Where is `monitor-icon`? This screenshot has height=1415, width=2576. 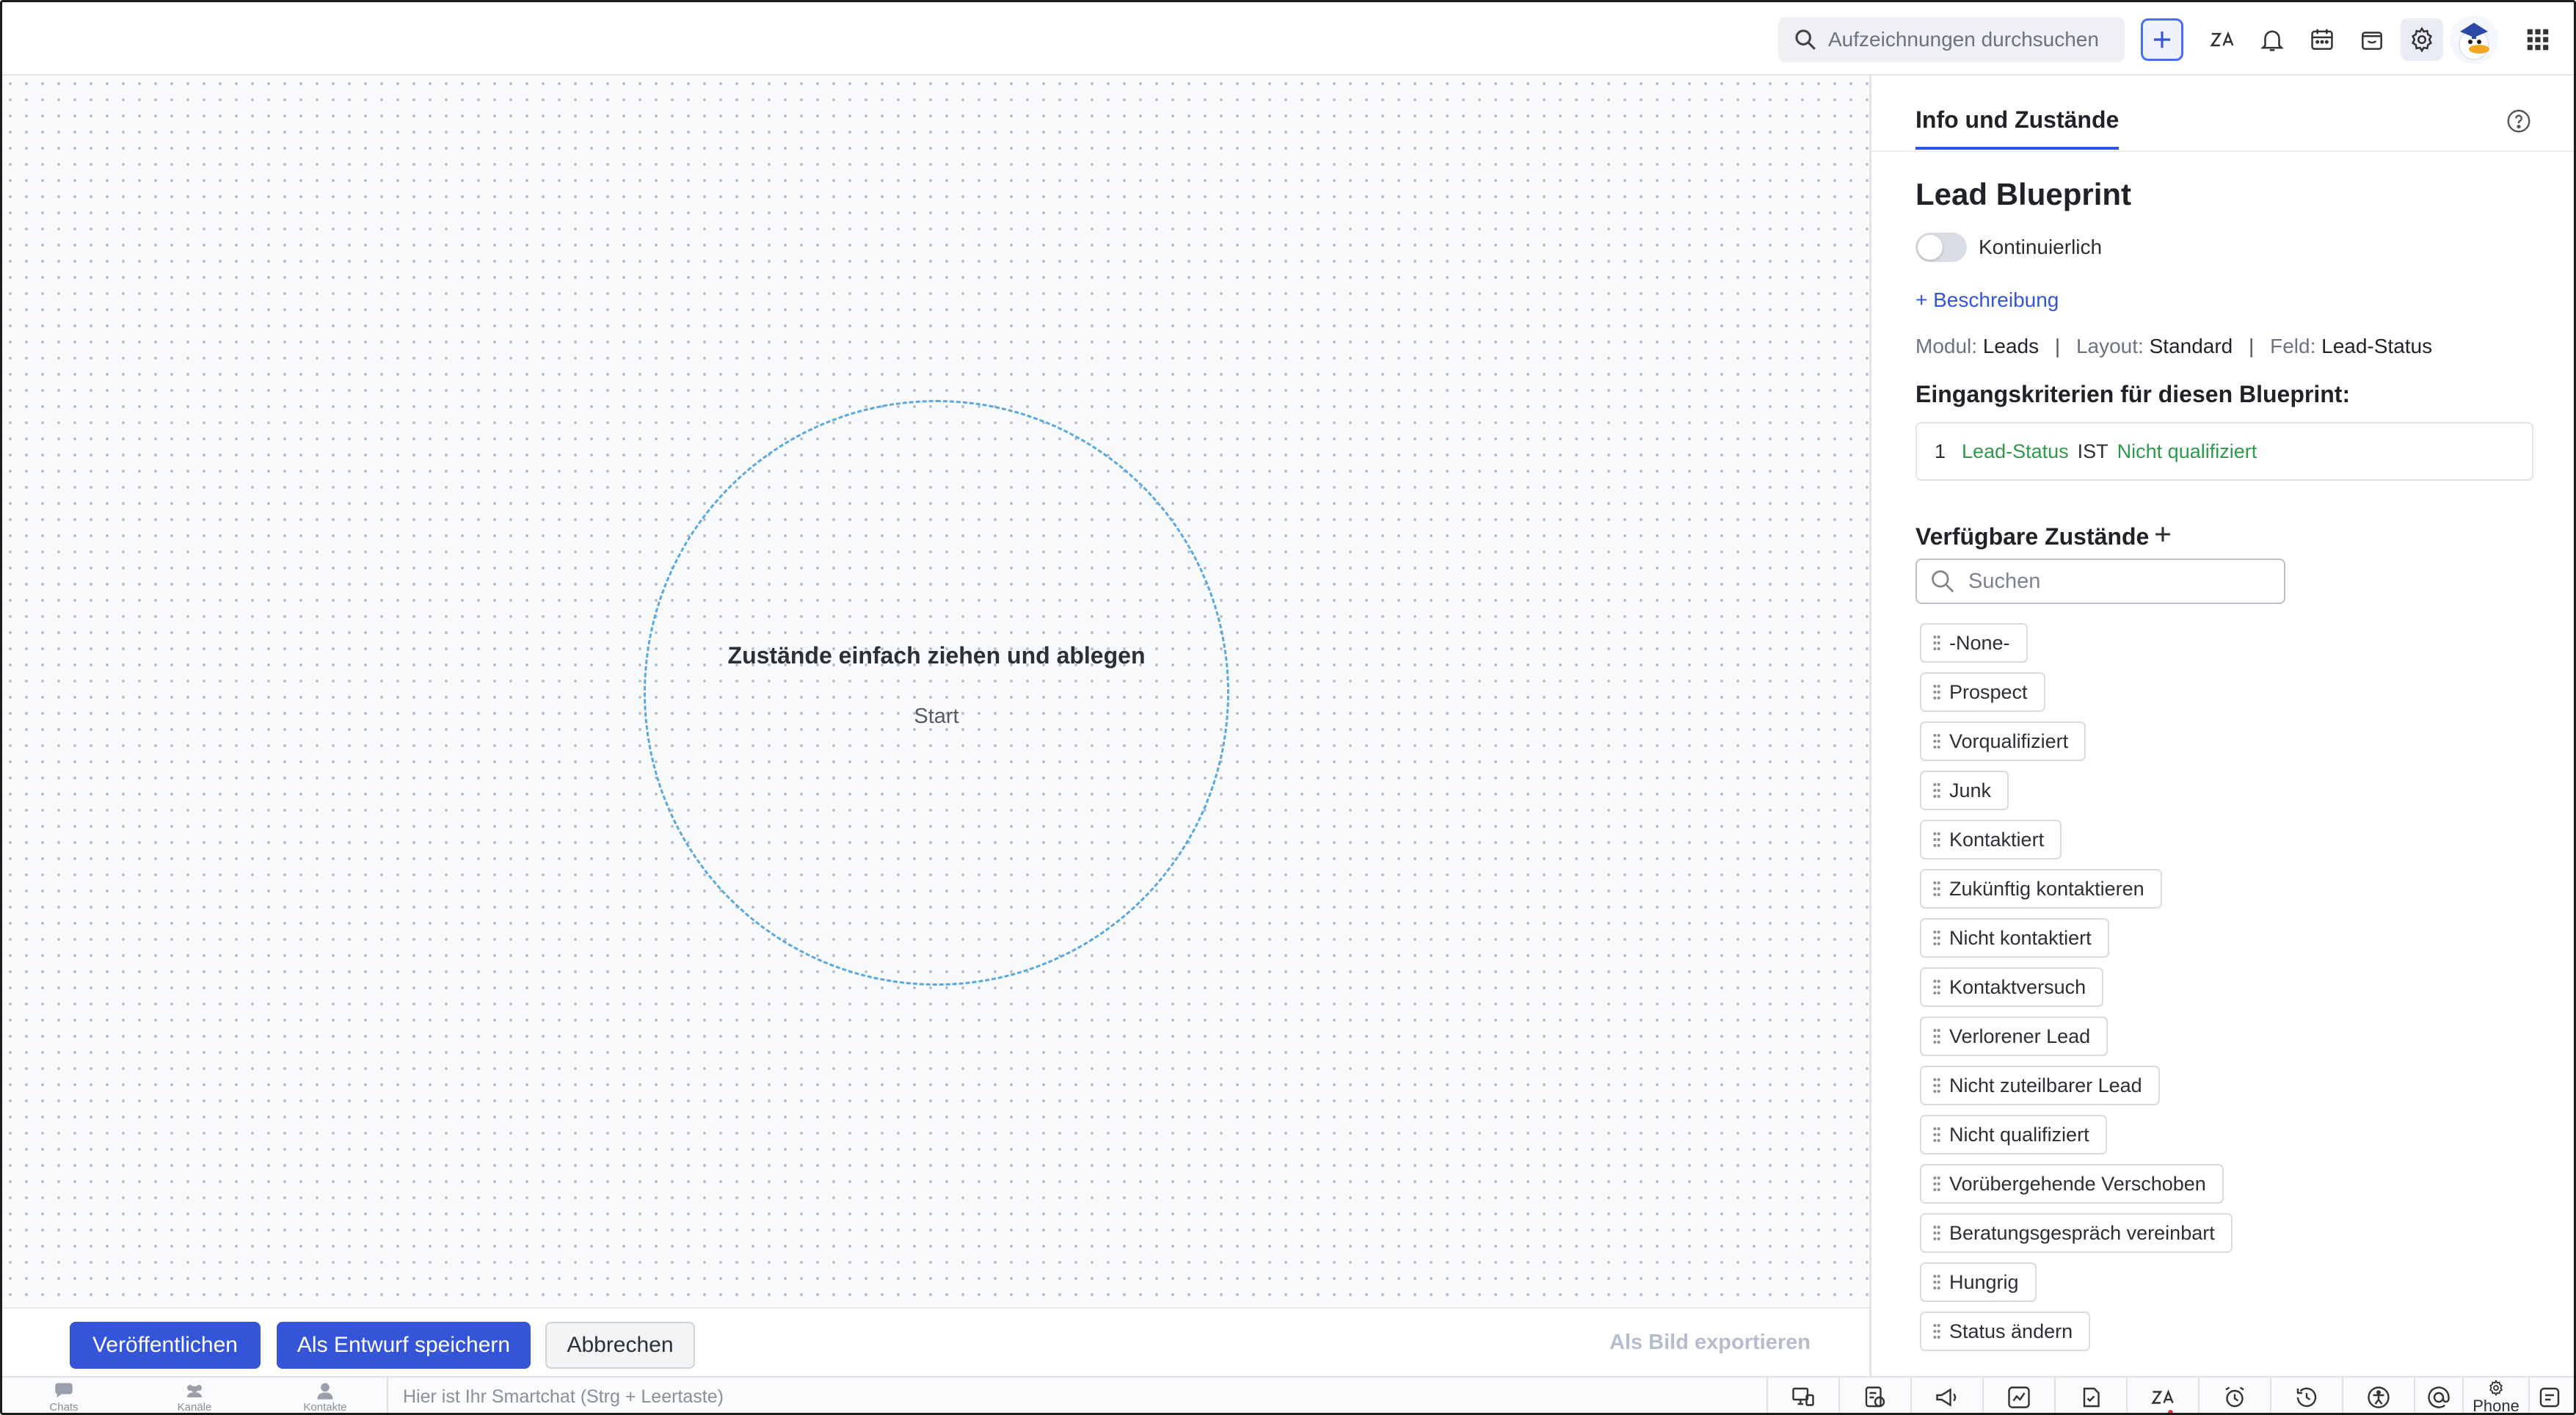 monitor-icon is located at coordinates (1803, 1396).